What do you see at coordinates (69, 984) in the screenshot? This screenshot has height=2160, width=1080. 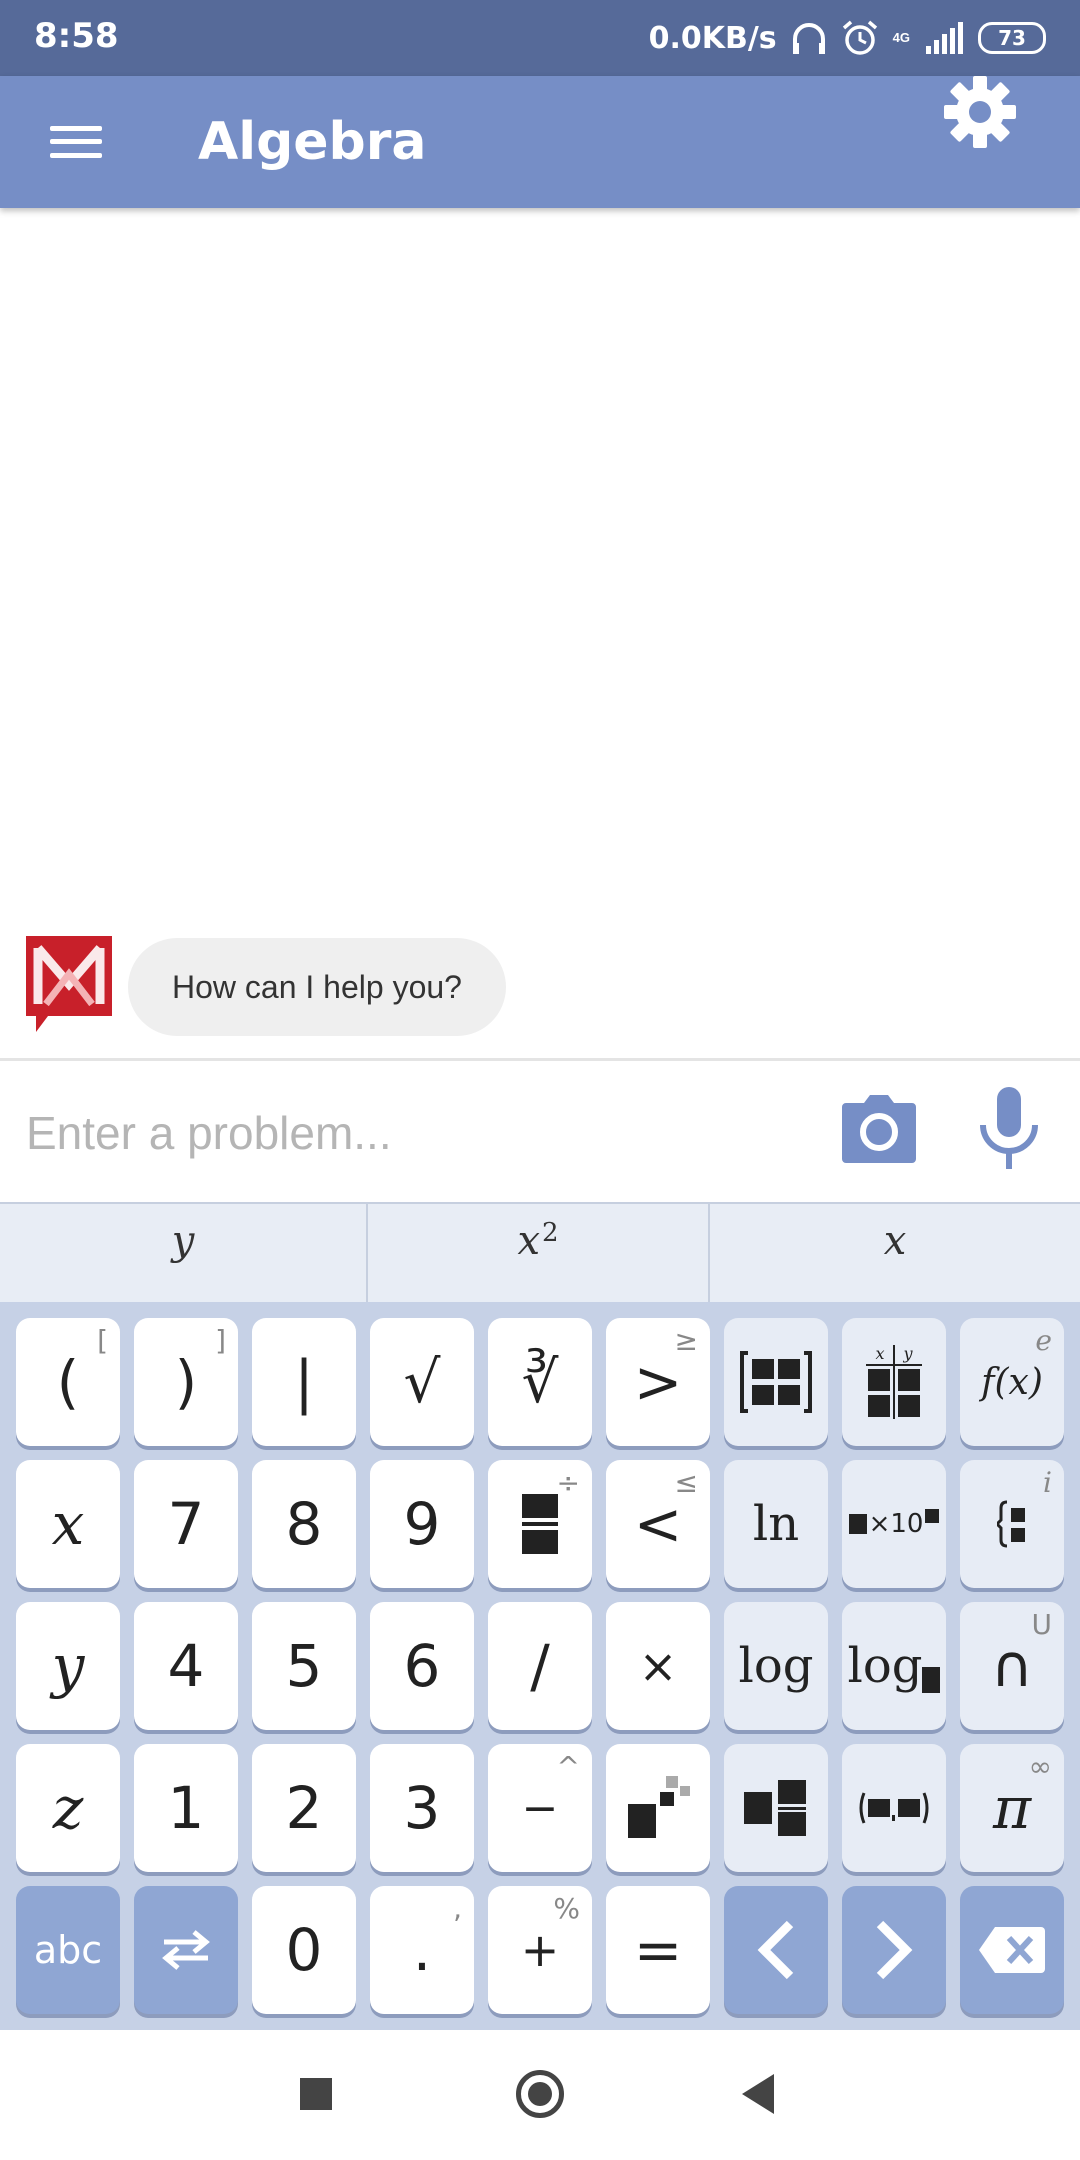 I see `mathway-logo` at bounding box center [69, 984].